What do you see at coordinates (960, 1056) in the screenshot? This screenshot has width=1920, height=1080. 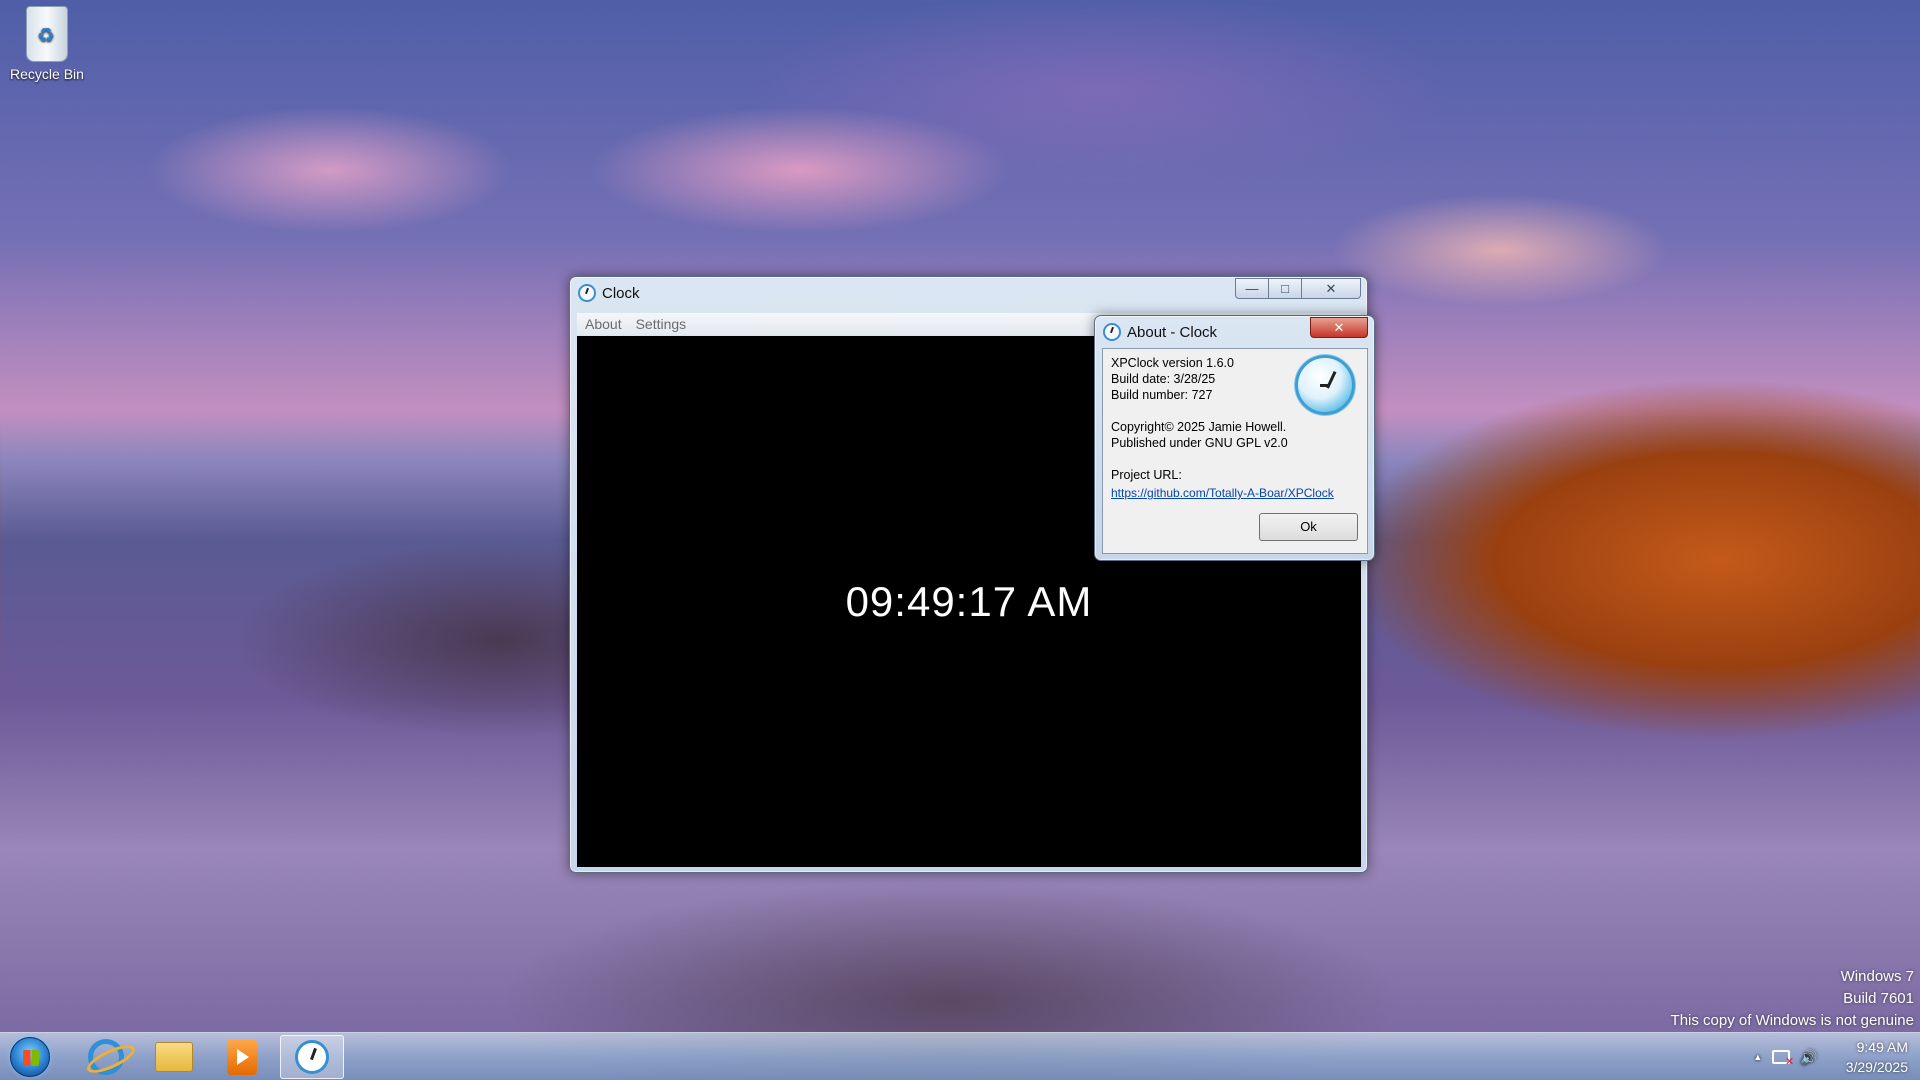 I see `taskbar: ▲ ✕ 🔊 9:49 AM 3/29/2025` at bounding box center [960, 1056].